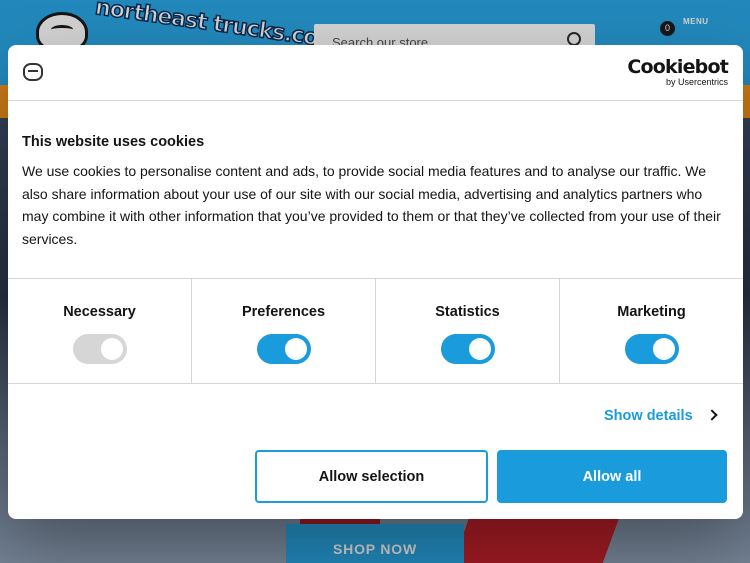 The width and height of the screenshot is (750, 563). Describe the element at coordinates (283, 312) in the screenshot. I see `category-label: Preferences` at that location.